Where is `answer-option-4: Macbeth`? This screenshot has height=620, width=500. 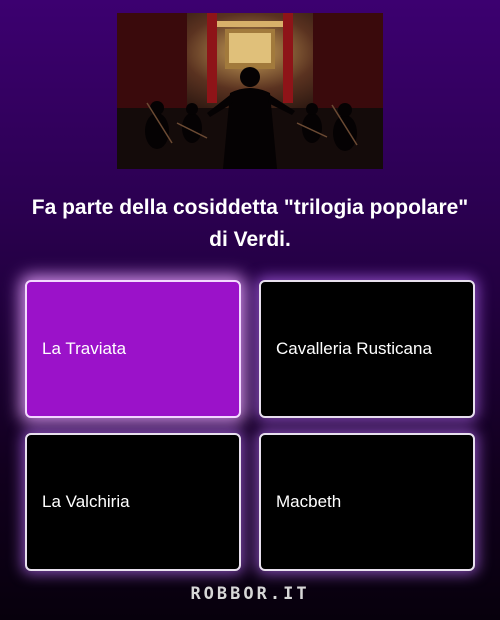
answer-option-4: Macbeth is located at coordinates (367, 502).